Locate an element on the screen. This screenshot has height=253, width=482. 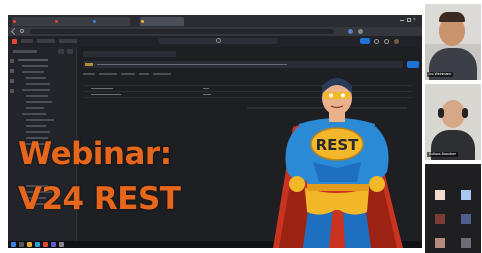
participant-video: Ivo Weinmann is located at coordinates (453, 42).